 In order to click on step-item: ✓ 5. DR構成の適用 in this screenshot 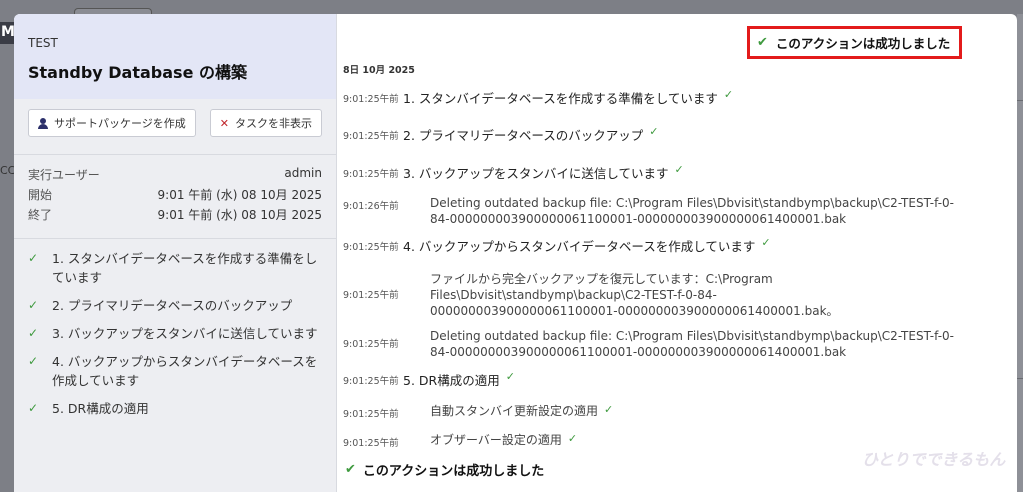, I will do `click(175, 408)`.